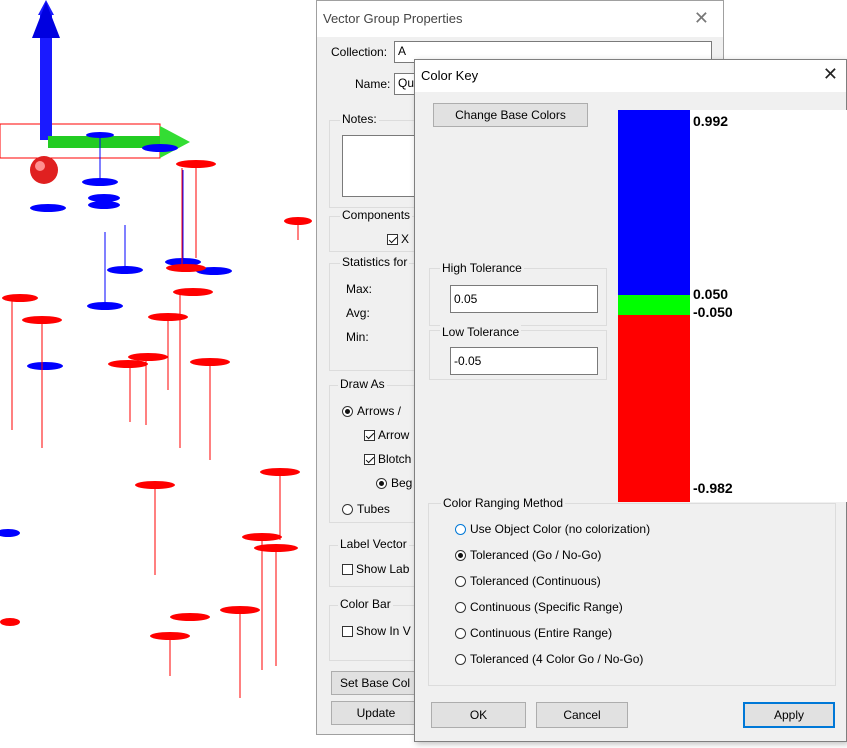 This screenshot has height=748, width=847. What do you see at coordinates (393, 18) in the screenshot?
I see `vgp-title: Vector Group Properties` at bounding box center [393, 18].